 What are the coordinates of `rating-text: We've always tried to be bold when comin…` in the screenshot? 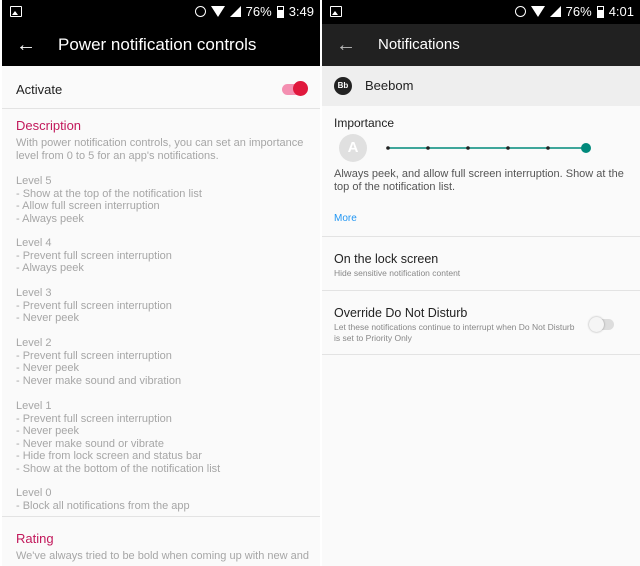 It's located at (162, 556).